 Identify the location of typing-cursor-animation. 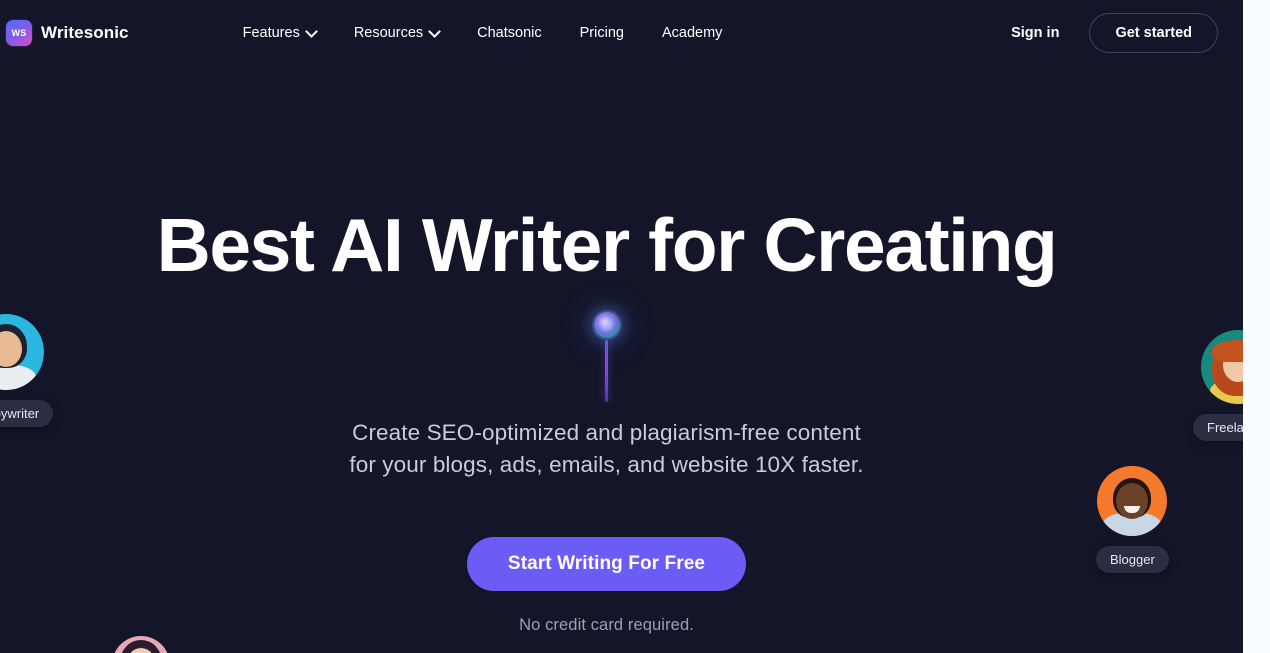
(606, 357).